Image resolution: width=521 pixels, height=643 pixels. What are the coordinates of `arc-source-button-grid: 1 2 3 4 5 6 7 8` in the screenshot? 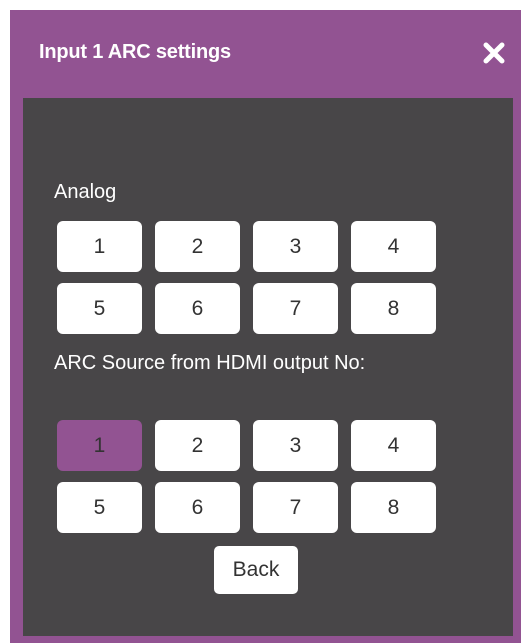 It's located at (246, 476).